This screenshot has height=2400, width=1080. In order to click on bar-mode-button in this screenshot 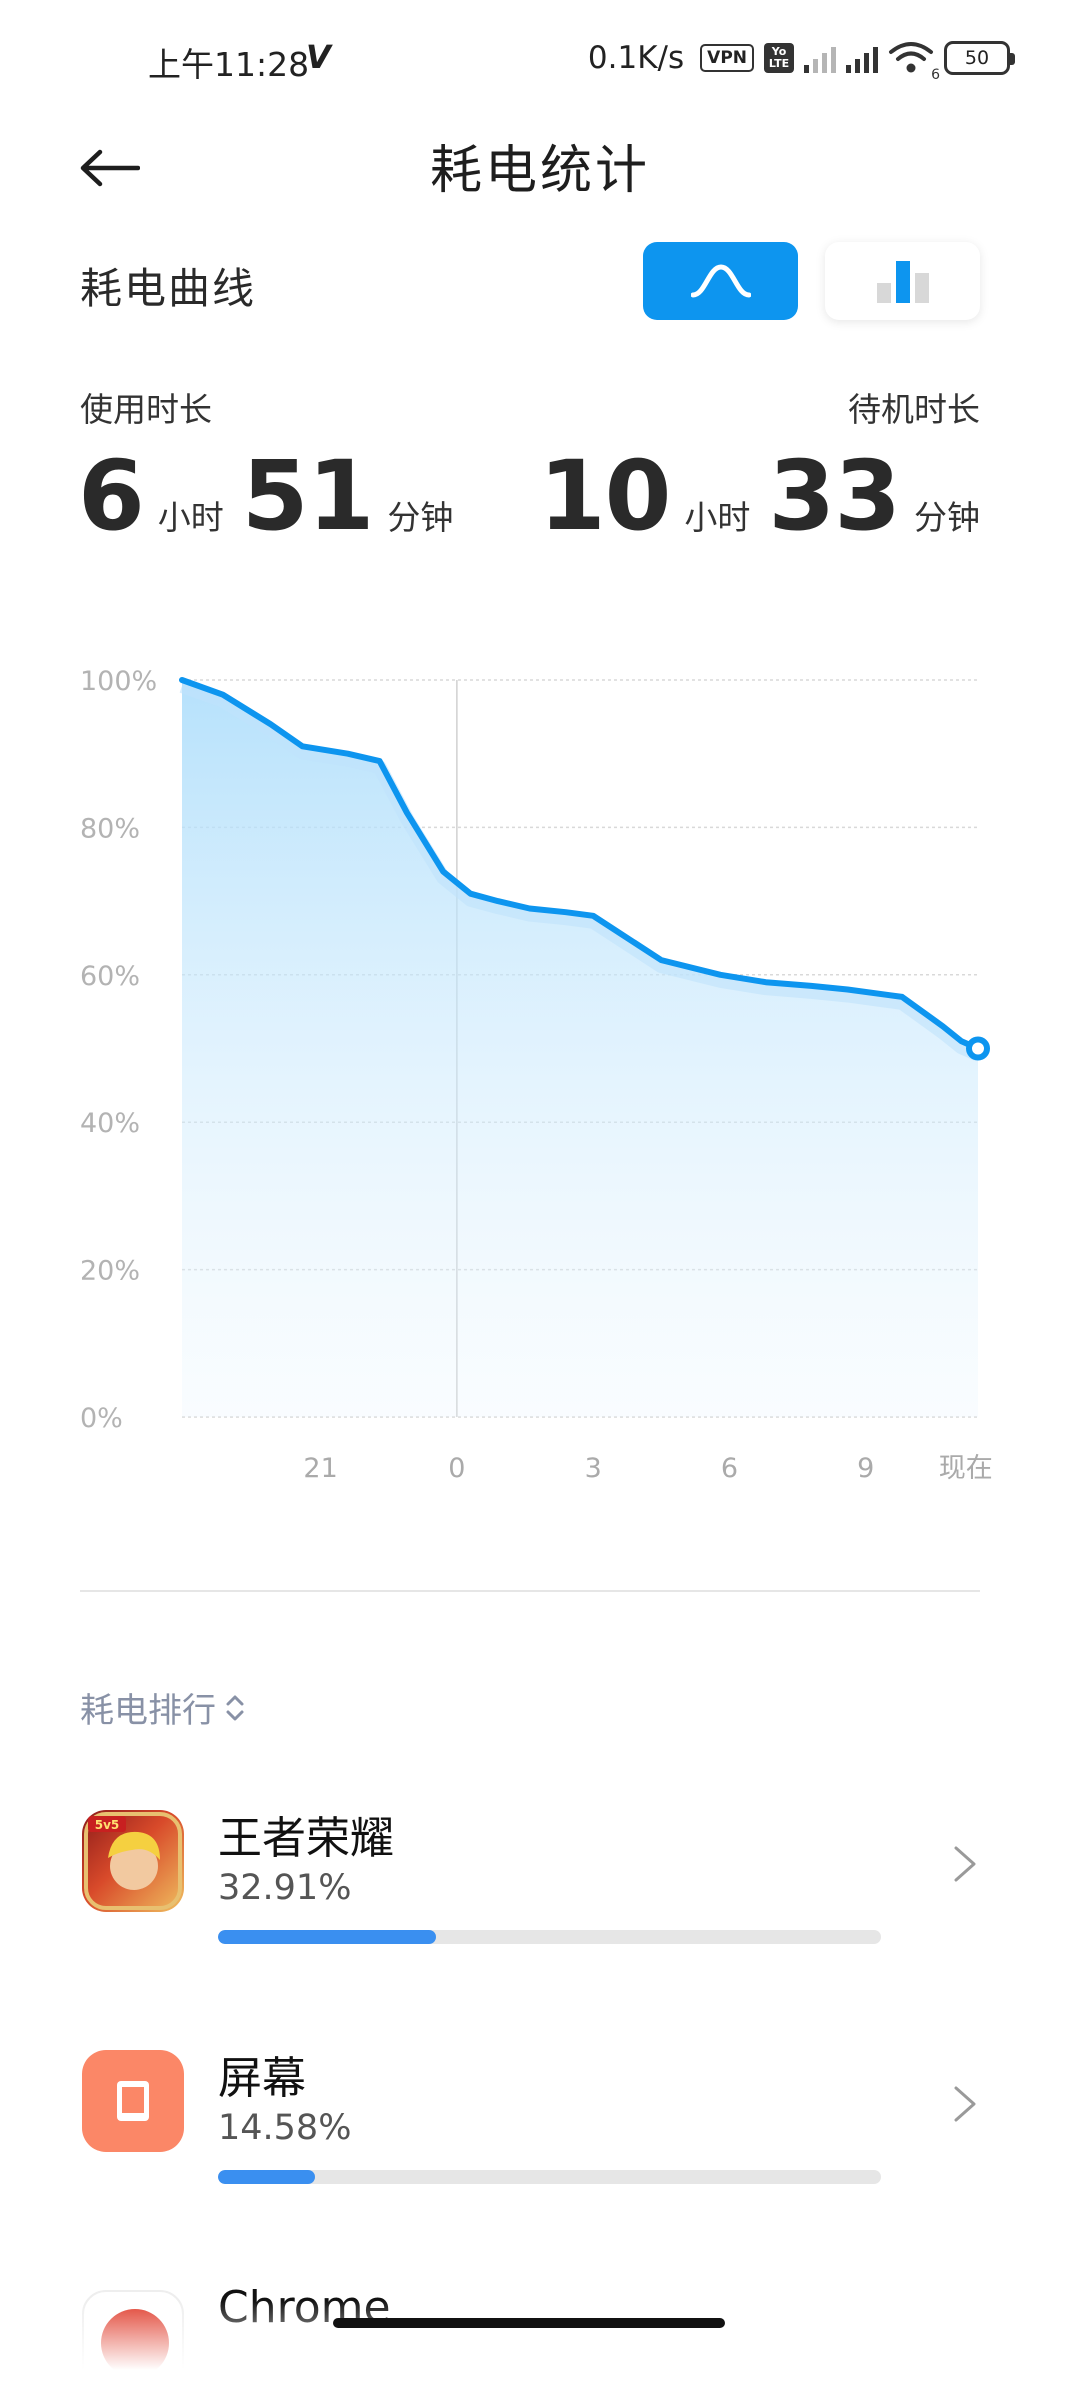, I will do `click(902, 281)`.